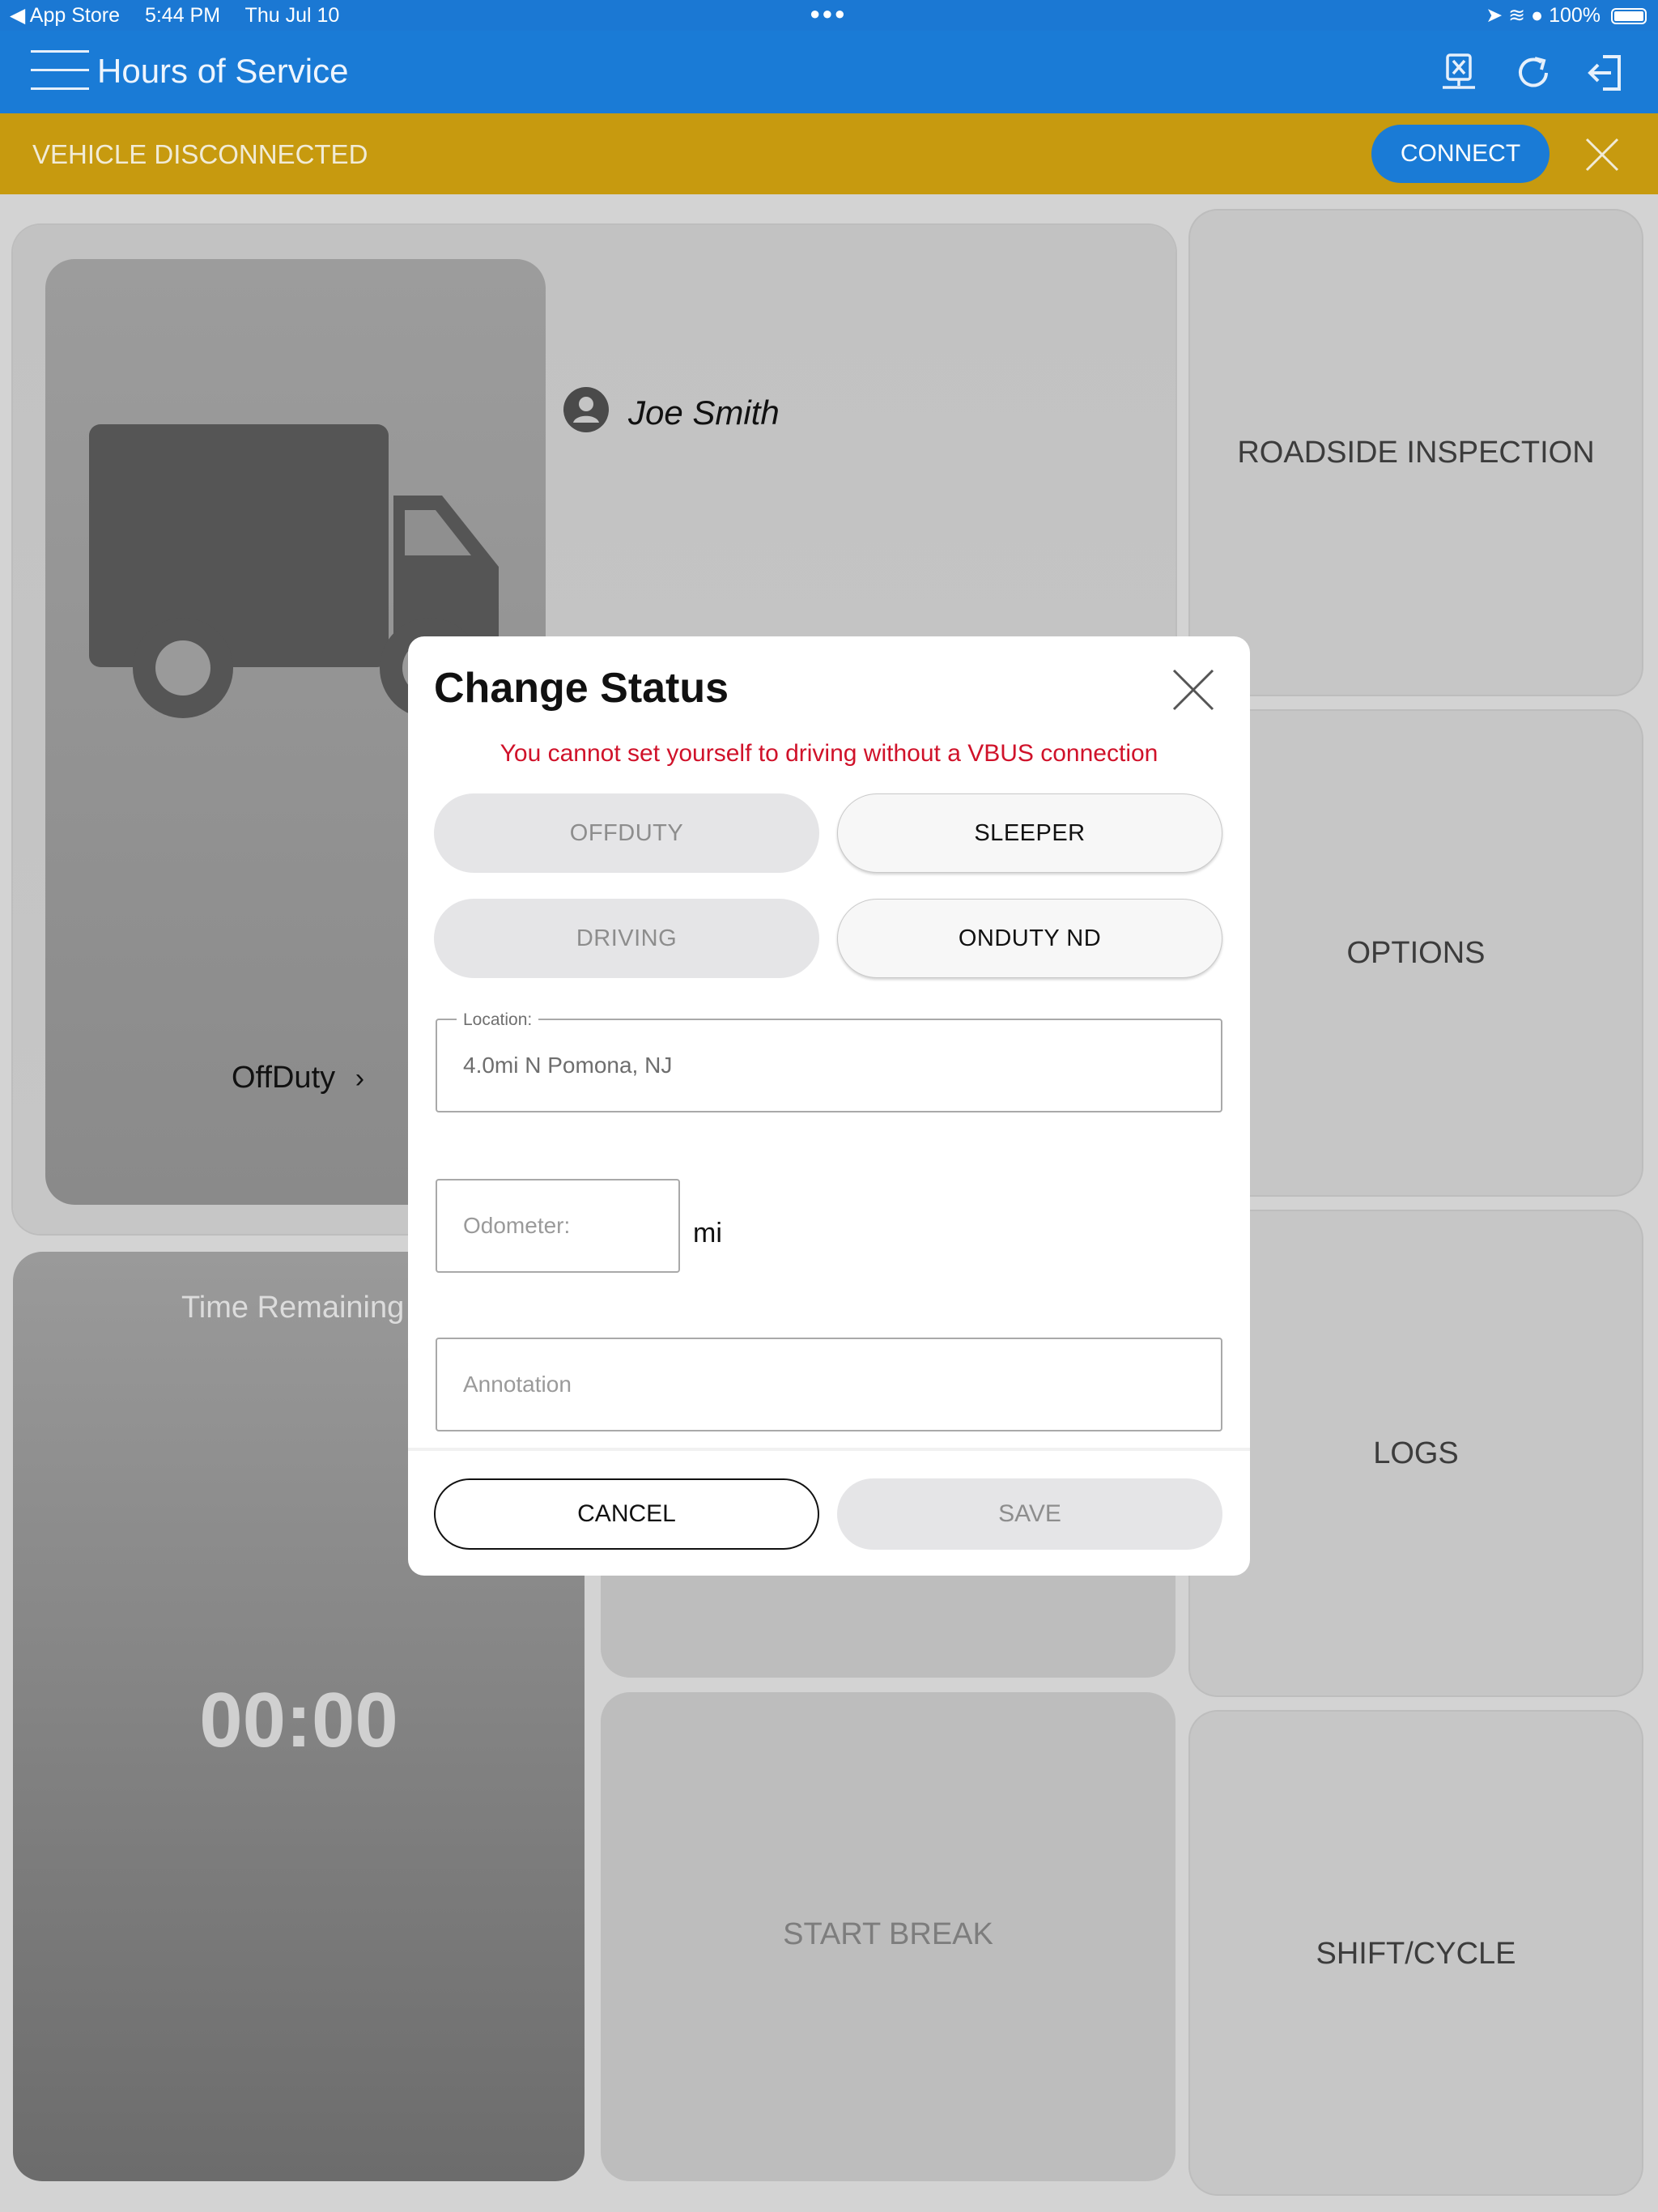  I want to click on location-field: Location: 4.0mi N Pomona, NJ, so click(829, 1061).